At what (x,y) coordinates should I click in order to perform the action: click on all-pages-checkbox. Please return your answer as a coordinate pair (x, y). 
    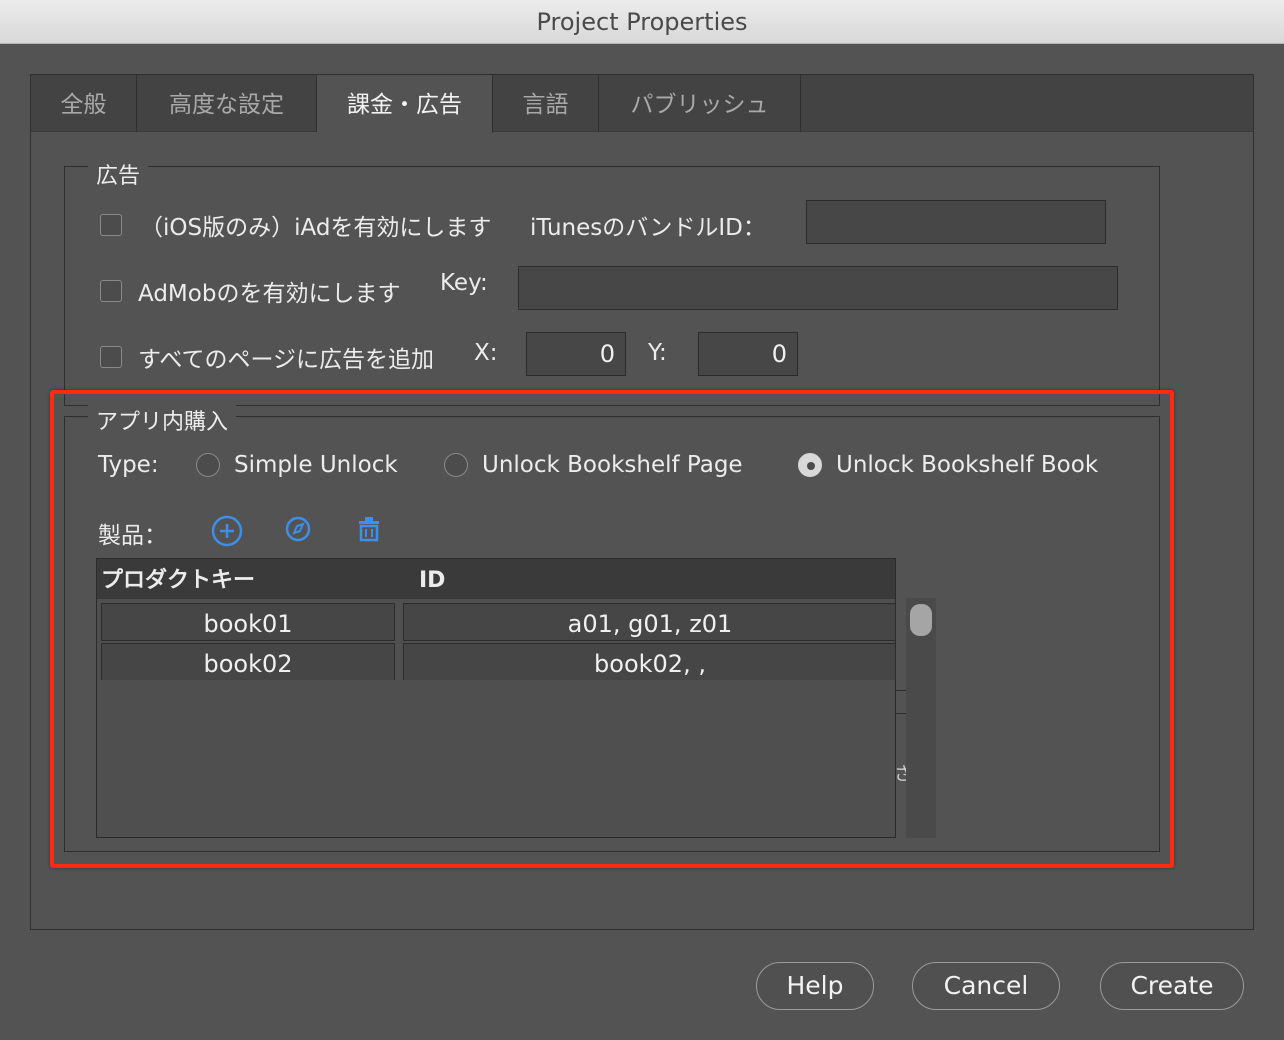
    Looking at the image, I should click on (111, 357).